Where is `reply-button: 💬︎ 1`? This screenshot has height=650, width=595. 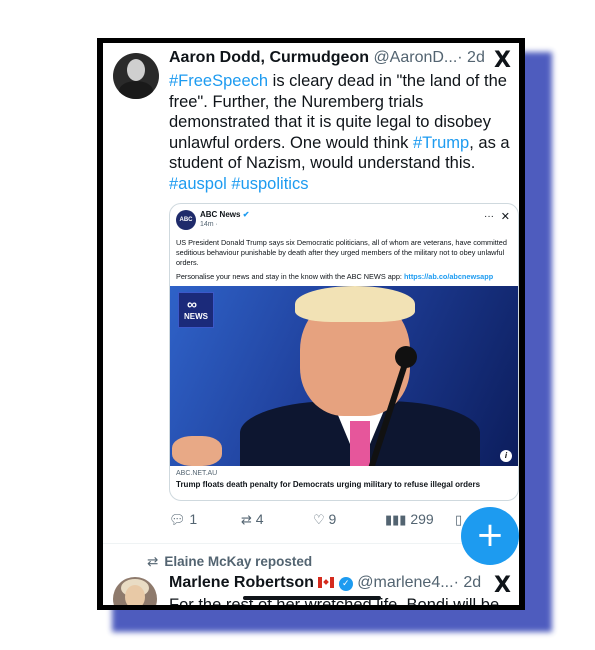 reply-button: 💬︎ 1 is located at coordinates (183, 519).